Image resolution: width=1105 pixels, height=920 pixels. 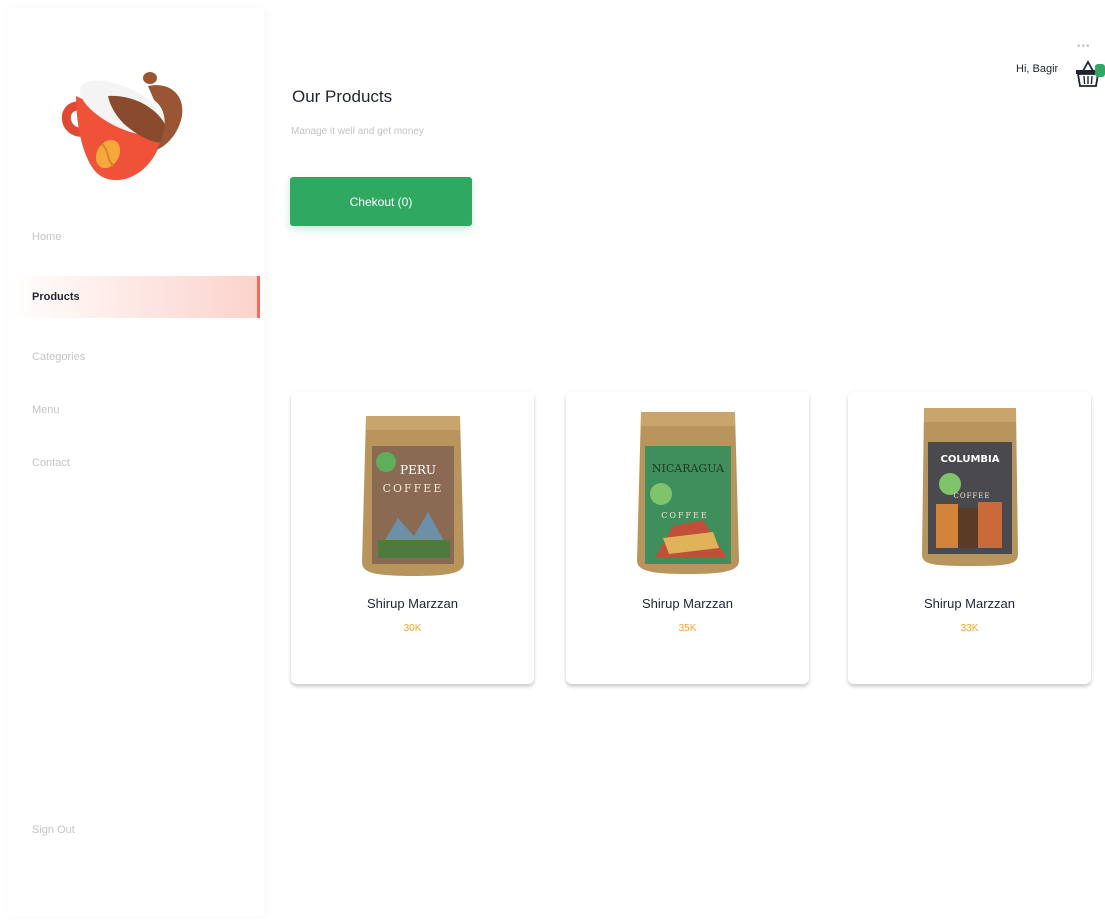 What do you see at coordinates (134, 410) in the screenshot?
I see `sidebar-item-menu: Menu` at bounding box center [134, 410].